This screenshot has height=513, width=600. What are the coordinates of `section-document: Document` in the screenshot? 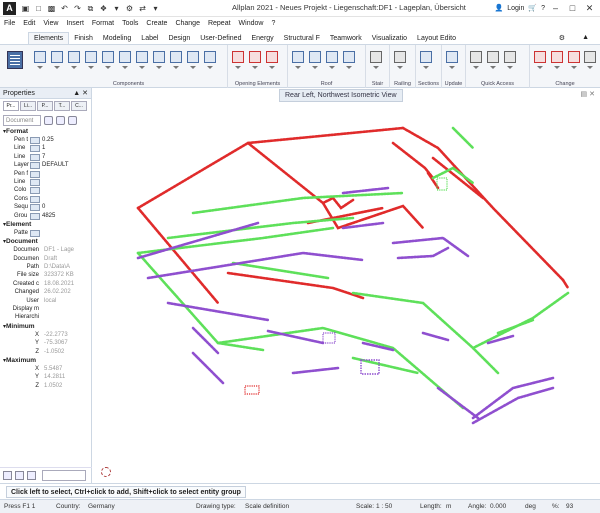 It's located at (45, 241).